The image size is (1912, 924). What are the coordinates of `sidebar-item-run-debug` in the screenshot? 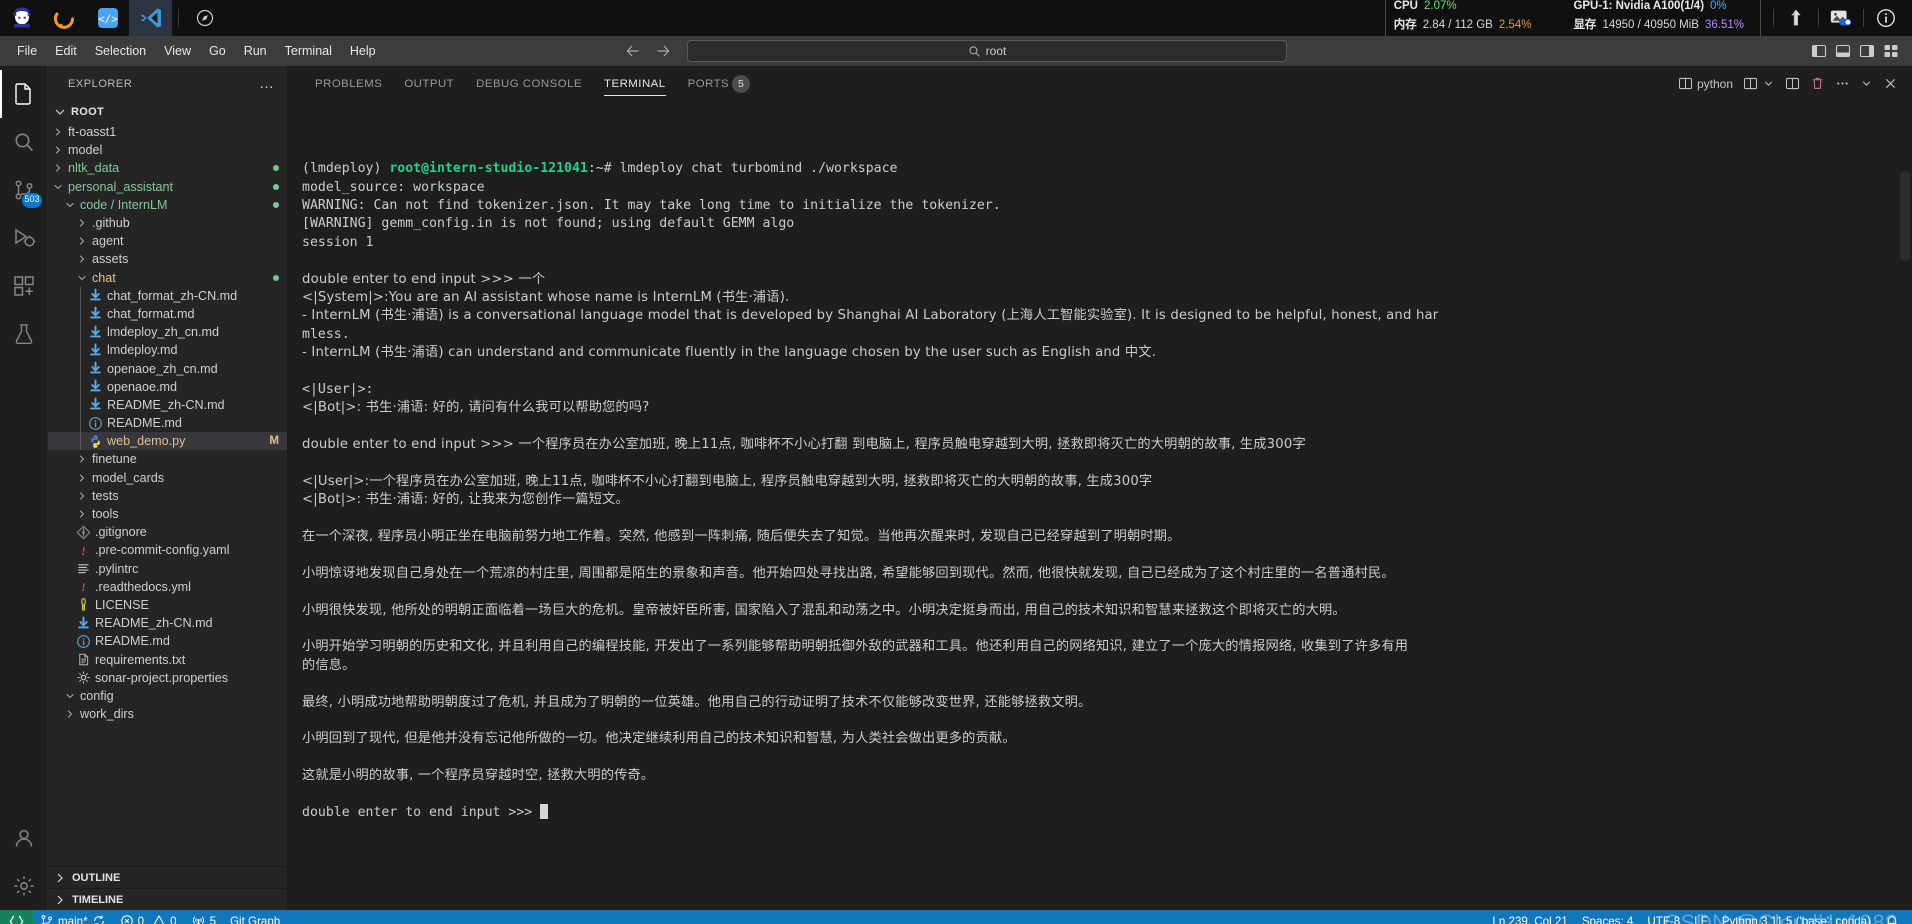 It's located at (24, 238).